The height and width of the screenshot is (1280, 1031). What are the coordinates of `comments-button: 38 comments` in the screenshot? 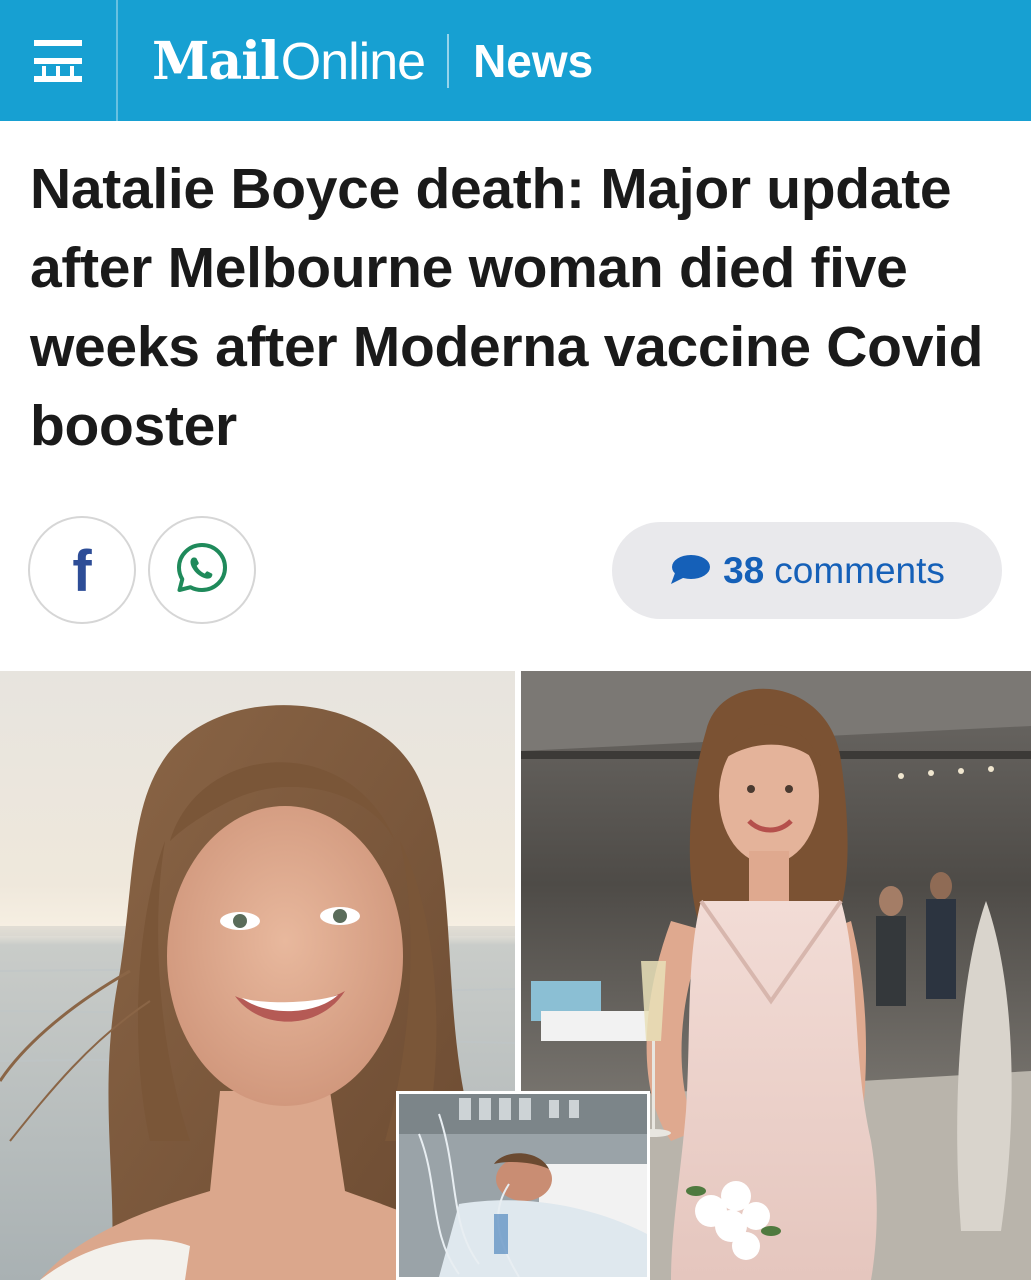 It's located at (807, 570).